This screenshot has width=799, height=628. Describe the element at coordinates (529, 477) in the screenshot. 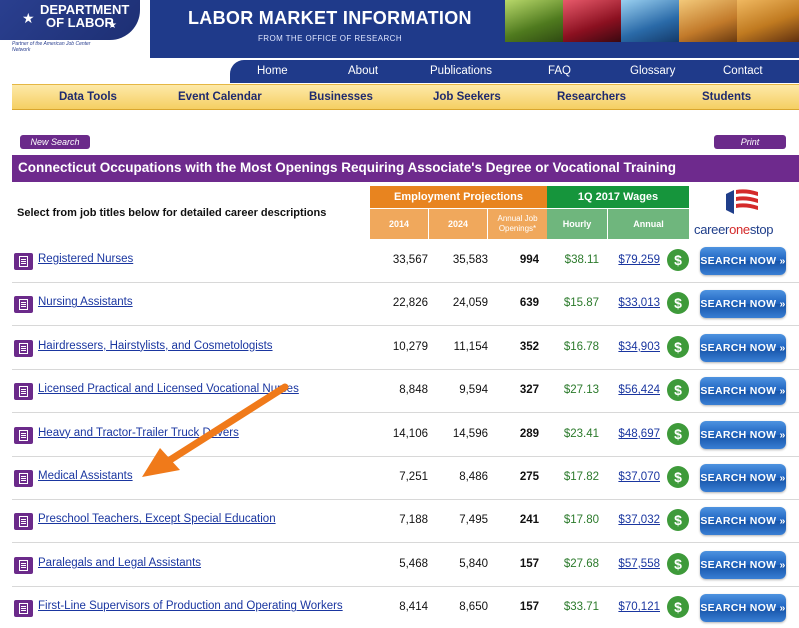

I see `annual-openings: 275` at that location.